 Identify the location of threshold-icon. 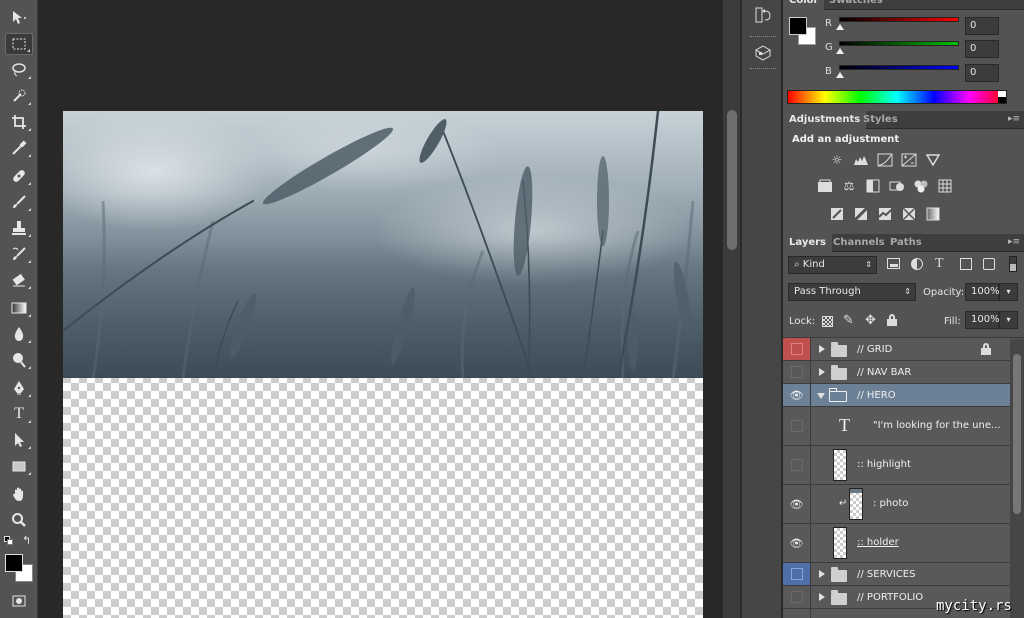
(885, 214).